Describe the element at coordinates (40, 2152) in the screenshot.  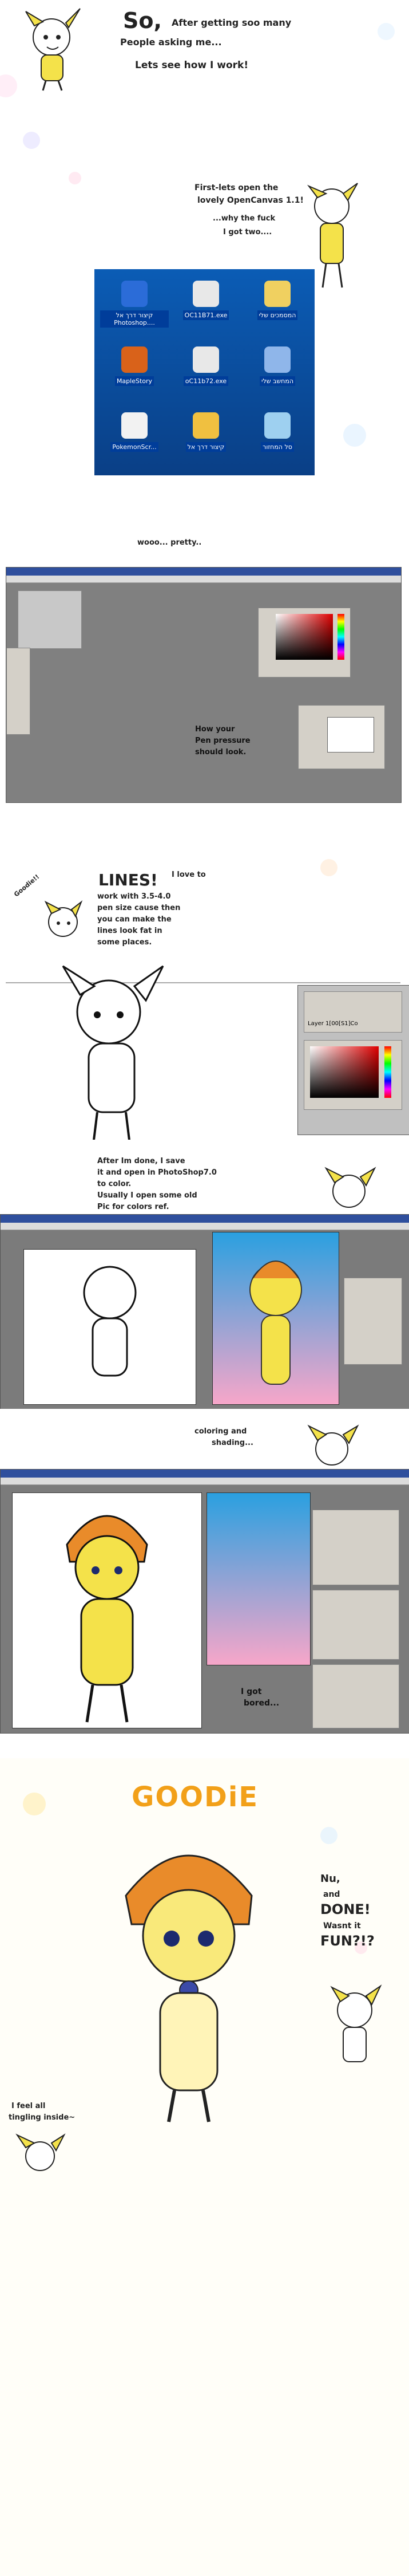
I see `character-small-icon` at that location.